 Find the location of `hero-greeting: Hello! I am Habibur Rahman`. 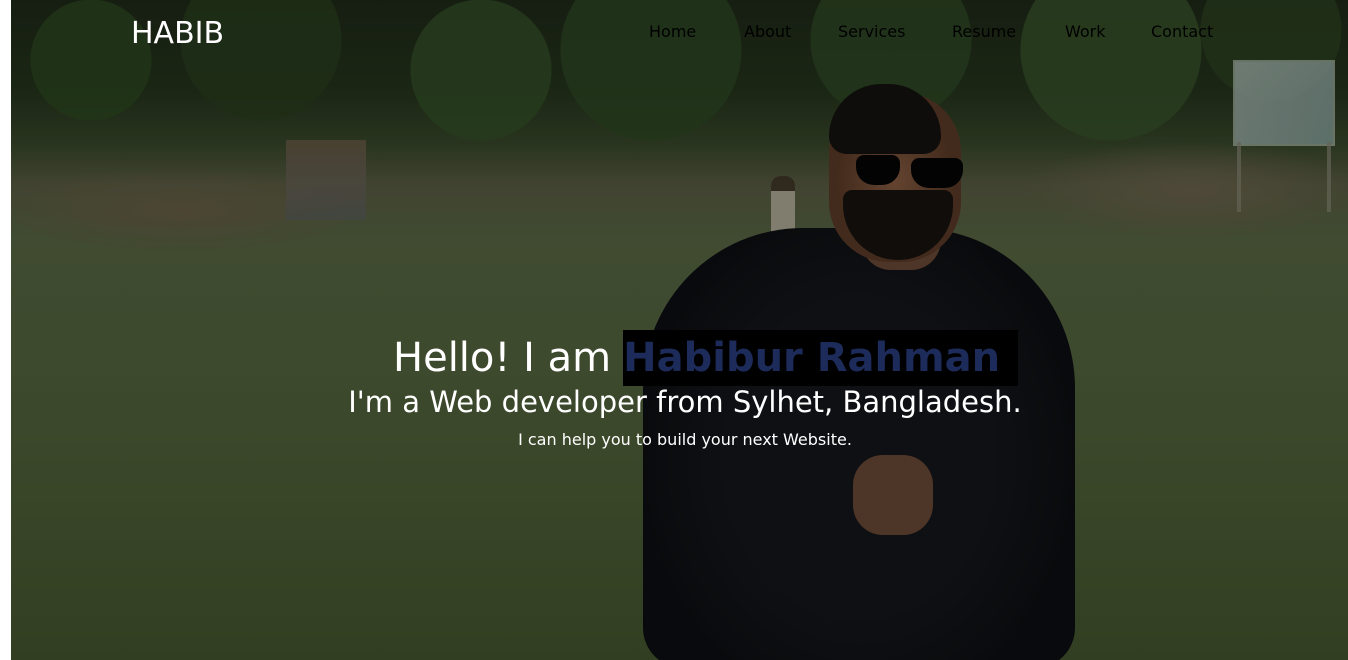

hero-greeting: Hello! I am Habibur Rahman is located at coordinates (706, 358).